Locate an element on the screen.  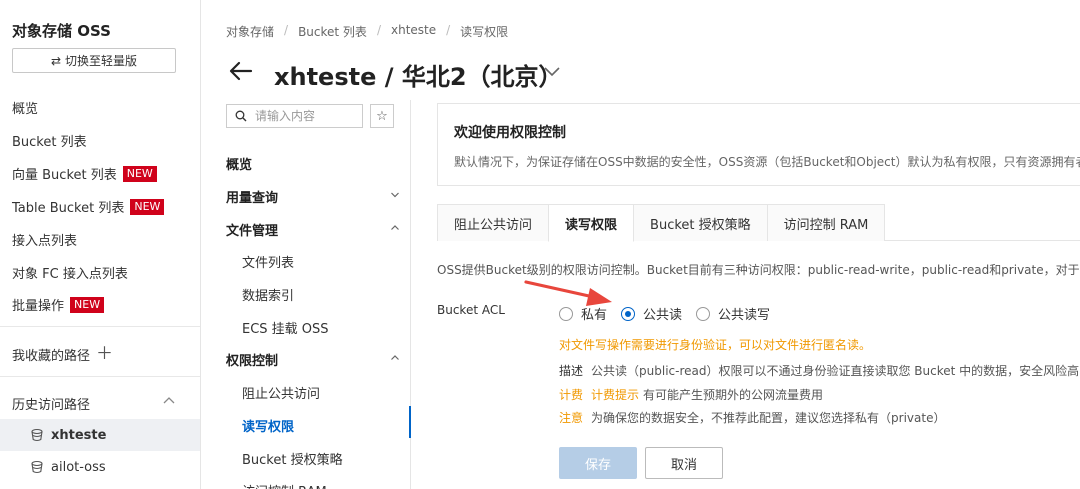
sidebar-item-label: 概览 is located at coordinates (25, 109).